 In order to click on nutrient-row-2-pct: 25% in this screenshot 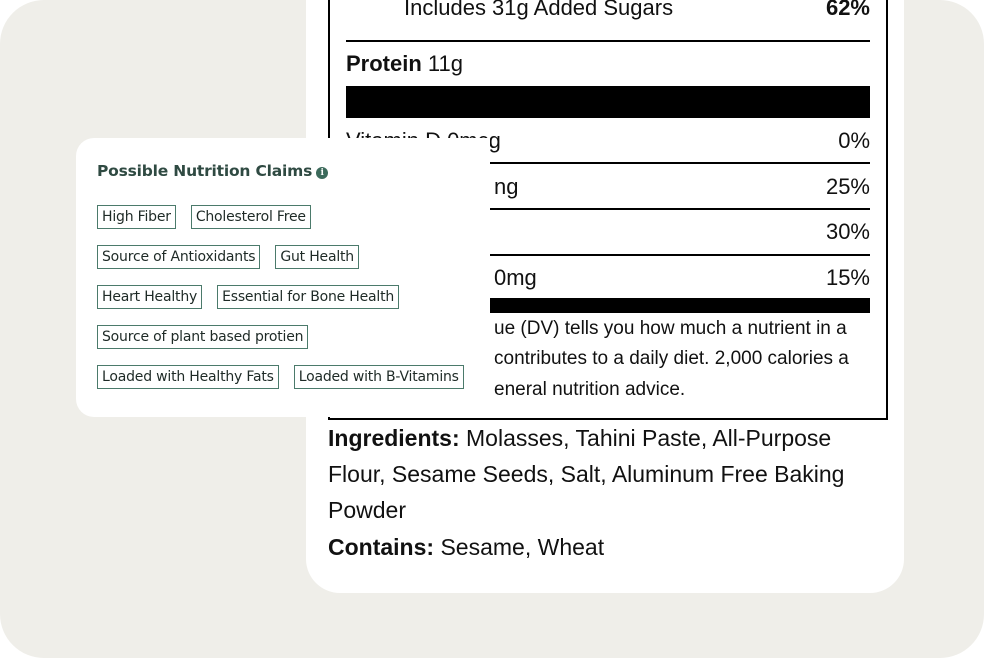, I will do `click(847, 186)`.